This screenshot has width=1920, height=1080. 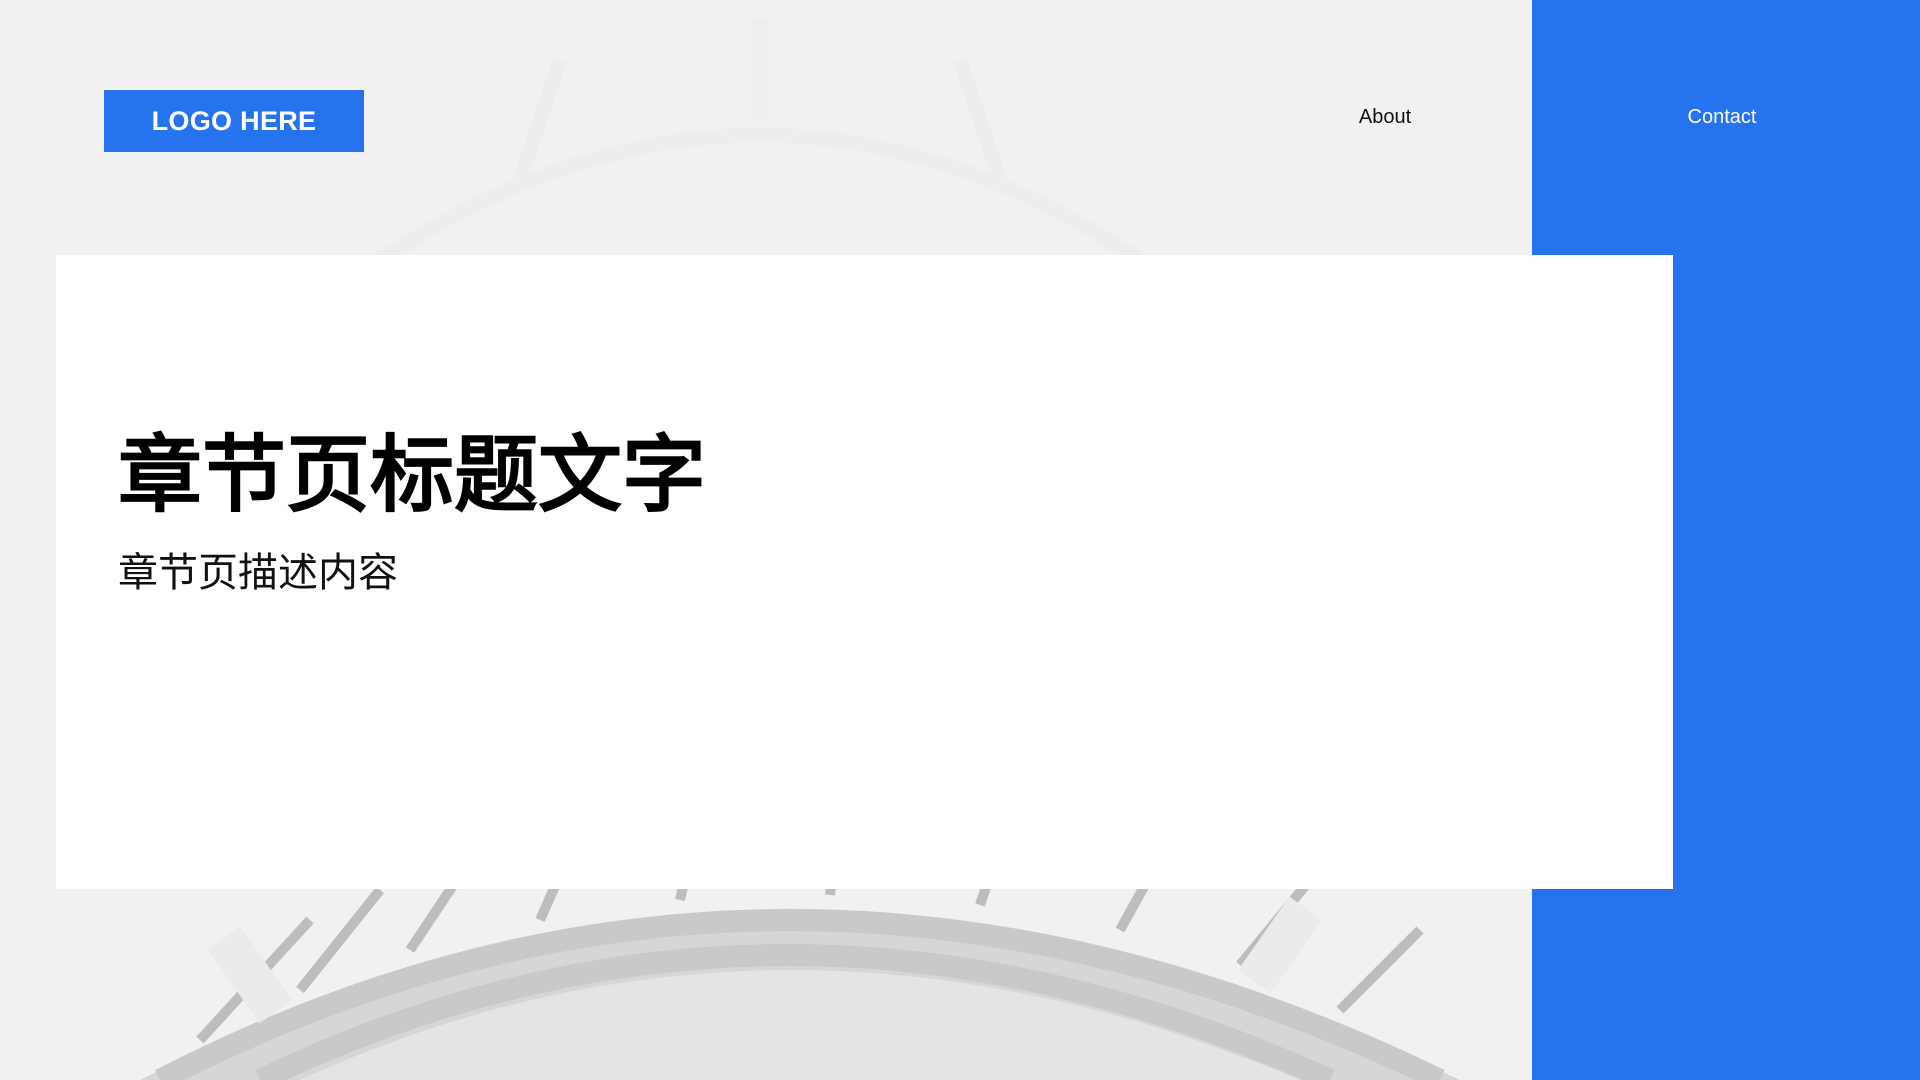 I want to click on logo: LOGO HERE, so click(x=234, y=121).